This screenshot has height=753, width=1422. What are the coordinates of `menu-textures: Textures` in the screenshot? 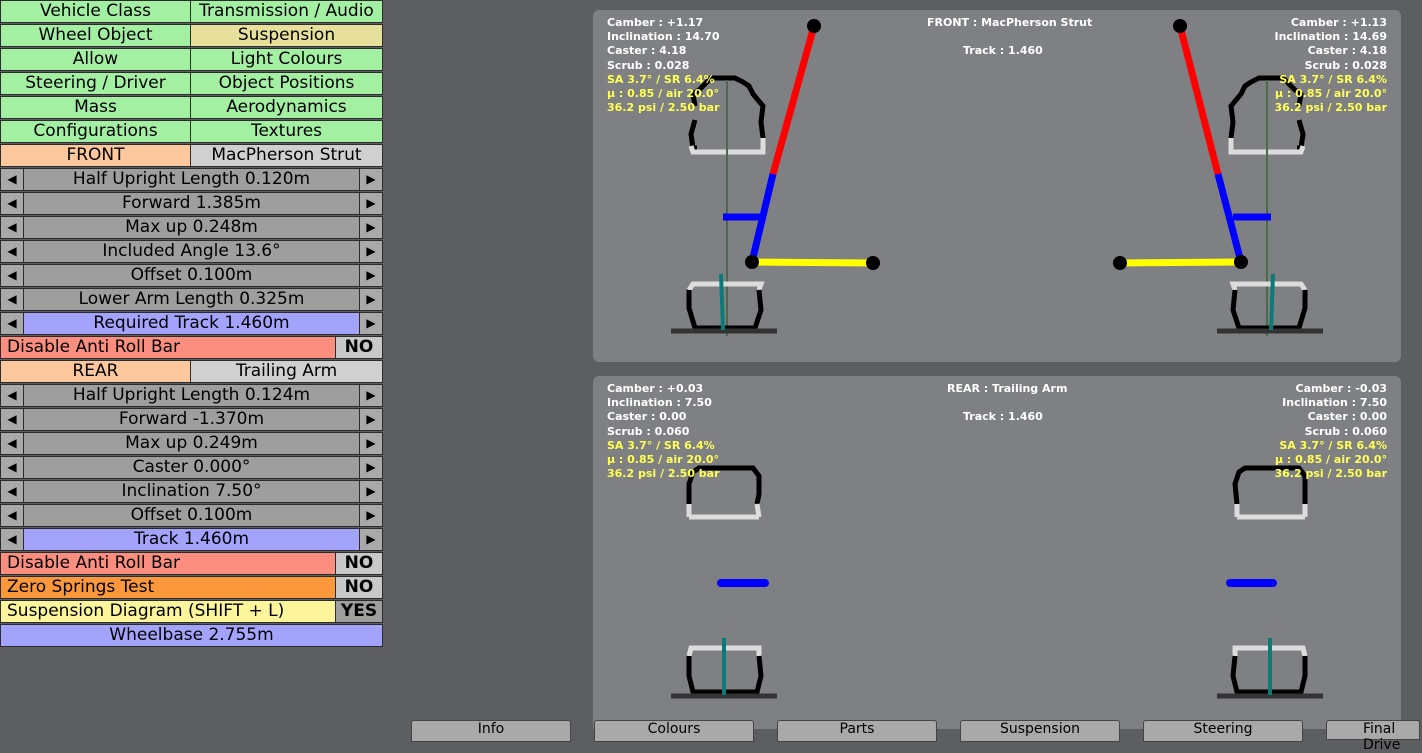 It's located at (286, 131).